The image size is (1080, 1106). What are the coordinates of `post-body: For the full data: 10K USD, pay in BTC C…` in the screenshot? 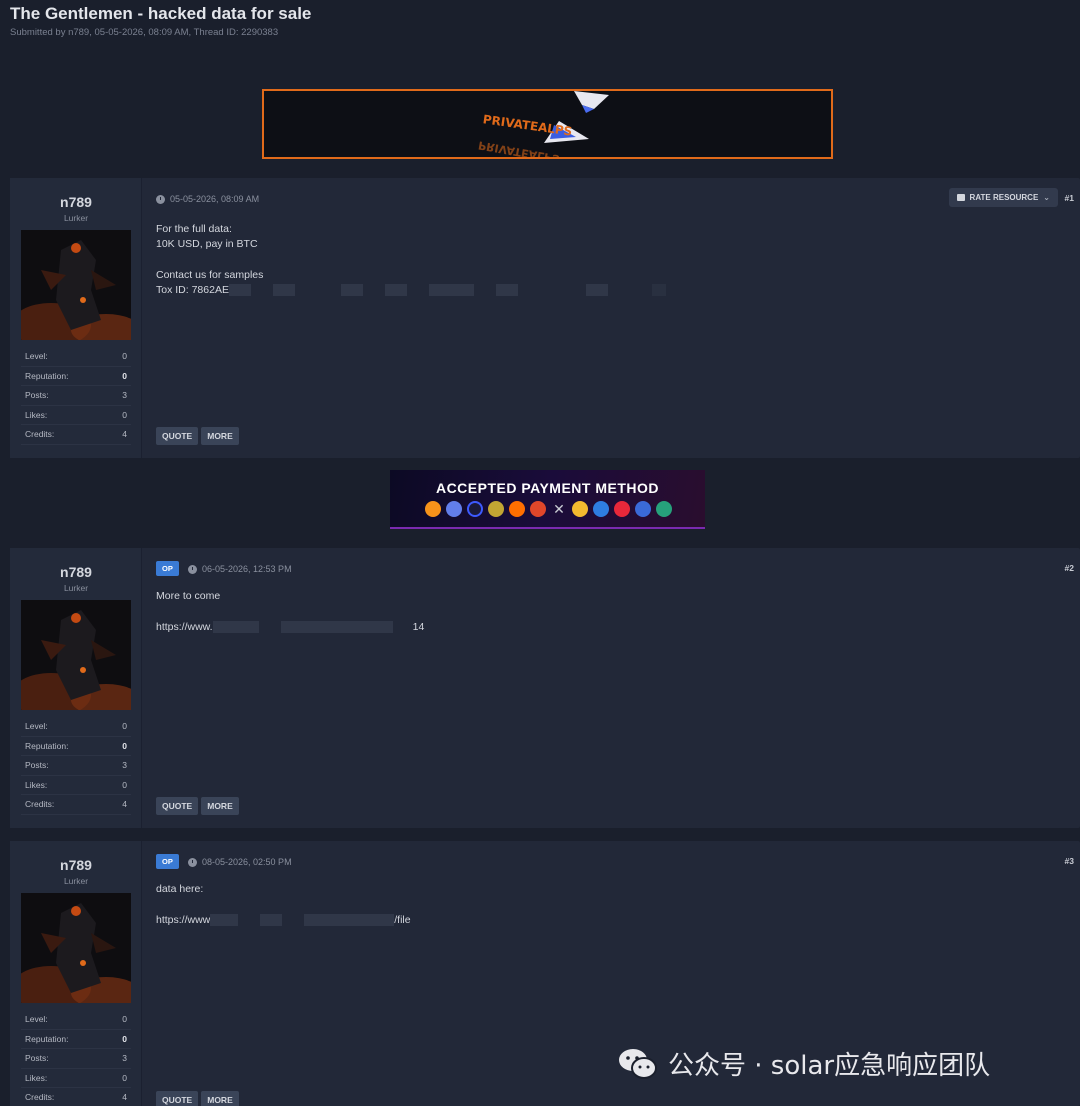 It's located at (411, 260).